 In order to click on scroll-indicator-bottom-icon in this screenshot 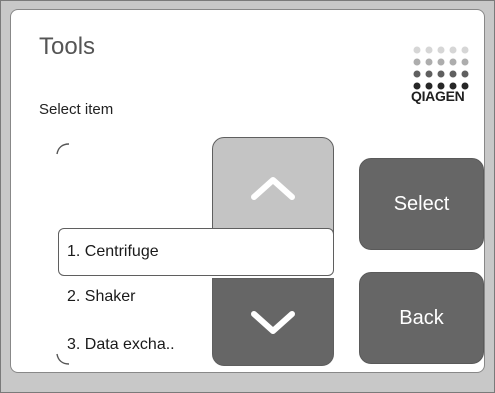, I will do `click(63, 359)`.